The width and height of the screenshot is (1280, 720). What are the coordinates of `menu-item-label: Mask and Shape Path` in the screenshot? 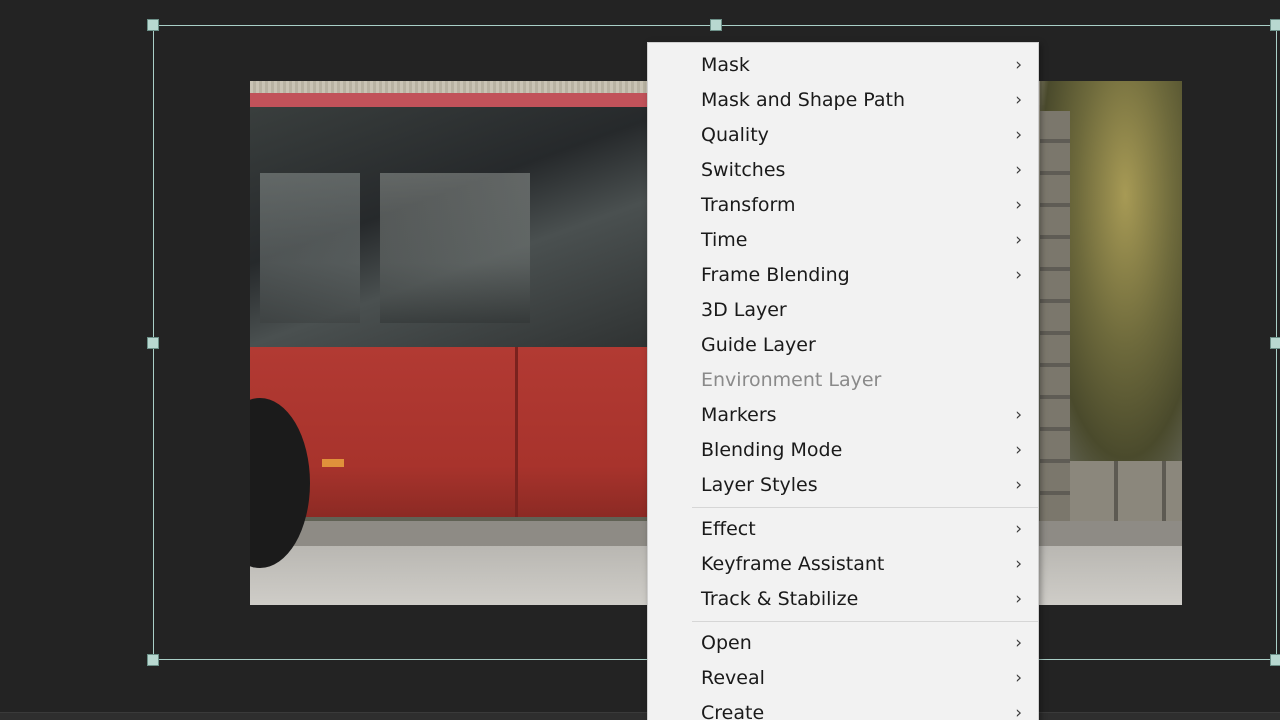 It's located at (803, 100).